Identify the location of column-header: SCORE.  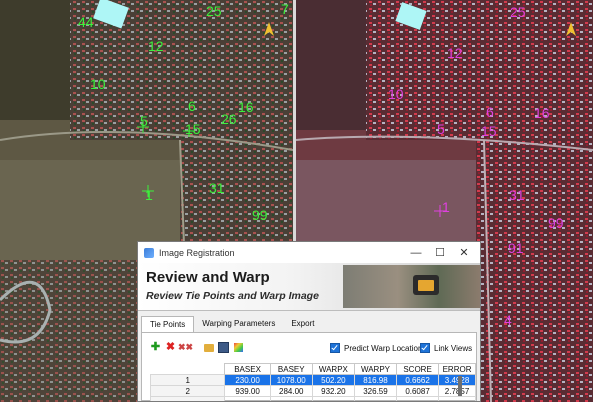
(418, 369).